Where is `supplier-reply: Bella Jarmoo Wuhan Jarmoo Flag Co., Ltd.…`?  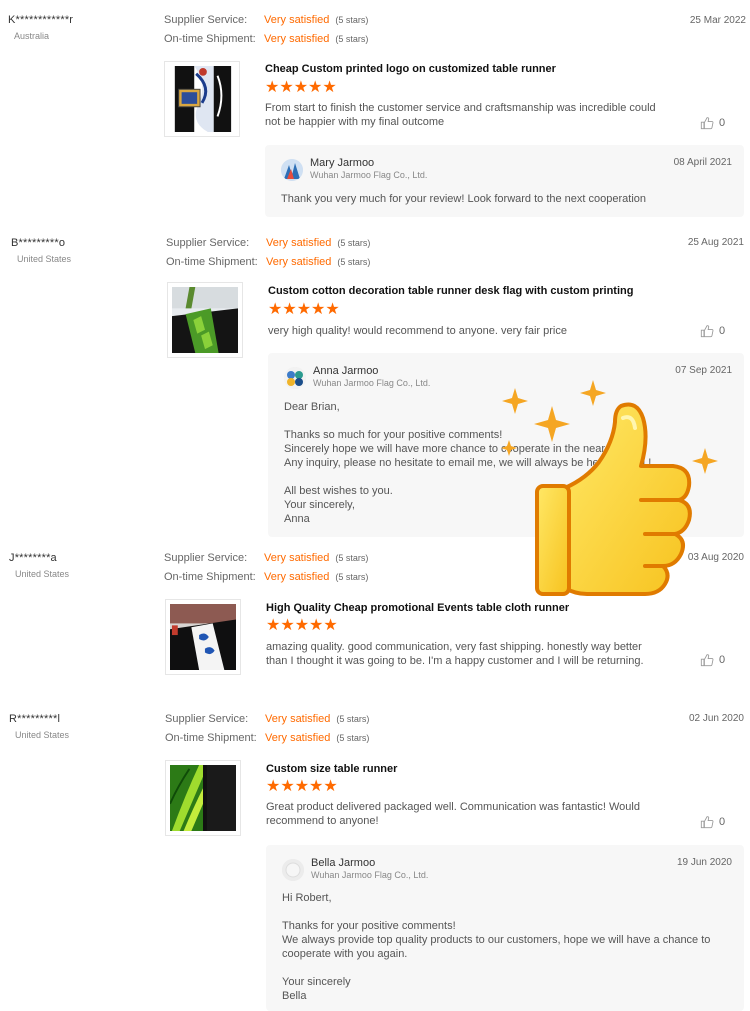 supplier-reply: Bella Jarmoo Wuhan Jarmoo Flag Co., Ltd.… is located at coordinates (505, 928).